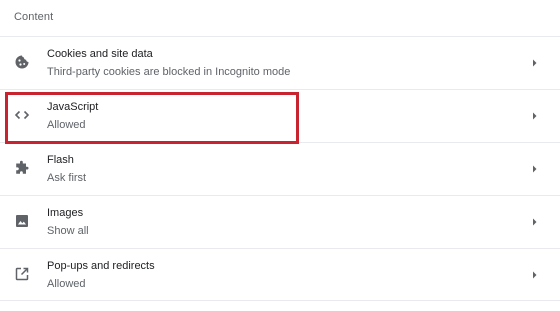  I want to click on image-icon, so click(22, 221).